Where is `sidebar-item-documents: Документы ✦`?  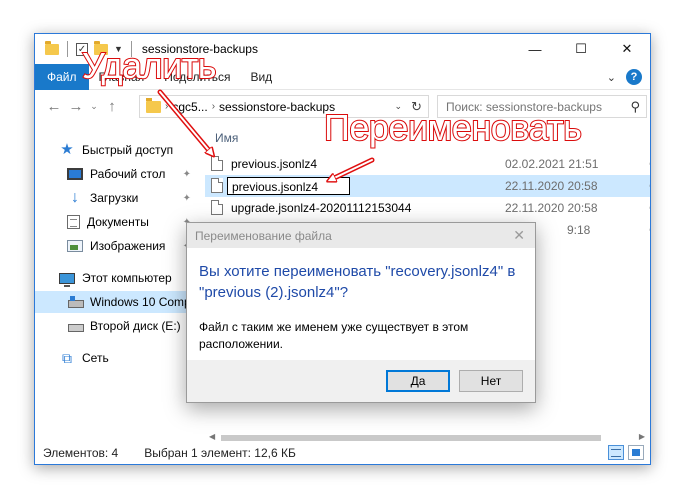
sidebar-item-documents: Документы ✦ is located at coordinates (118, 222).